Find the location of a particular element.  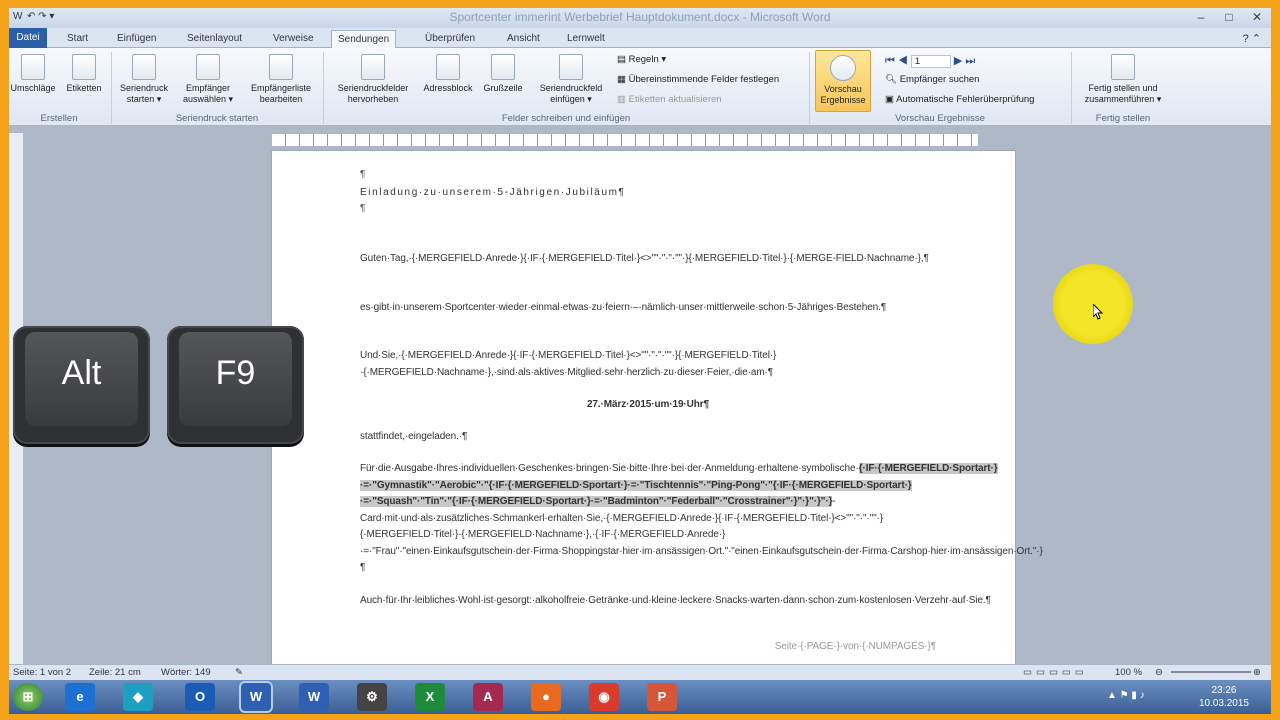

zoom-slider is located at coordinates (1211, 672).